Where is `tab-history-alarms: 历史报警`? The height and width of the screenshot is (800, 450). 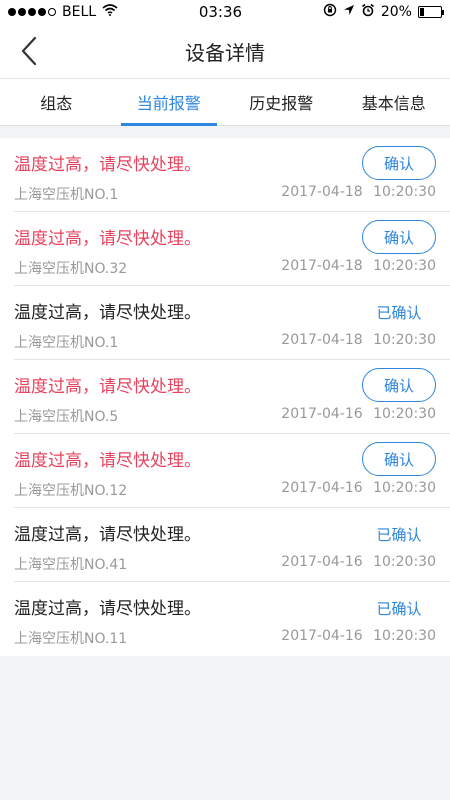 tab-history-alarms: 历史报警 is located at coordinates (281, 102).